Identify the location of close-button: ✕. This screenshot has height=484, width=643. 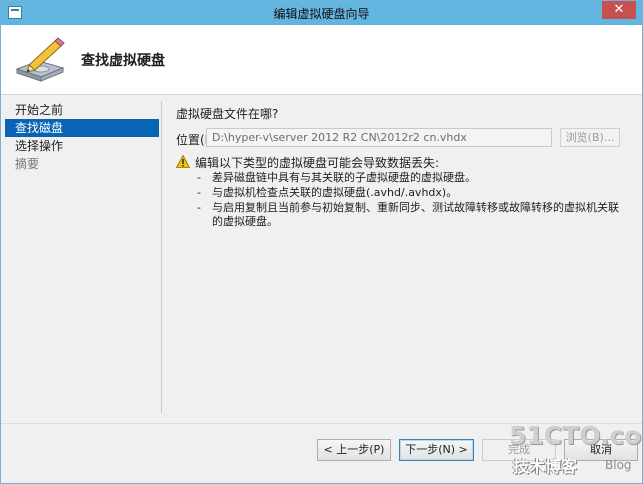
(619, 10).